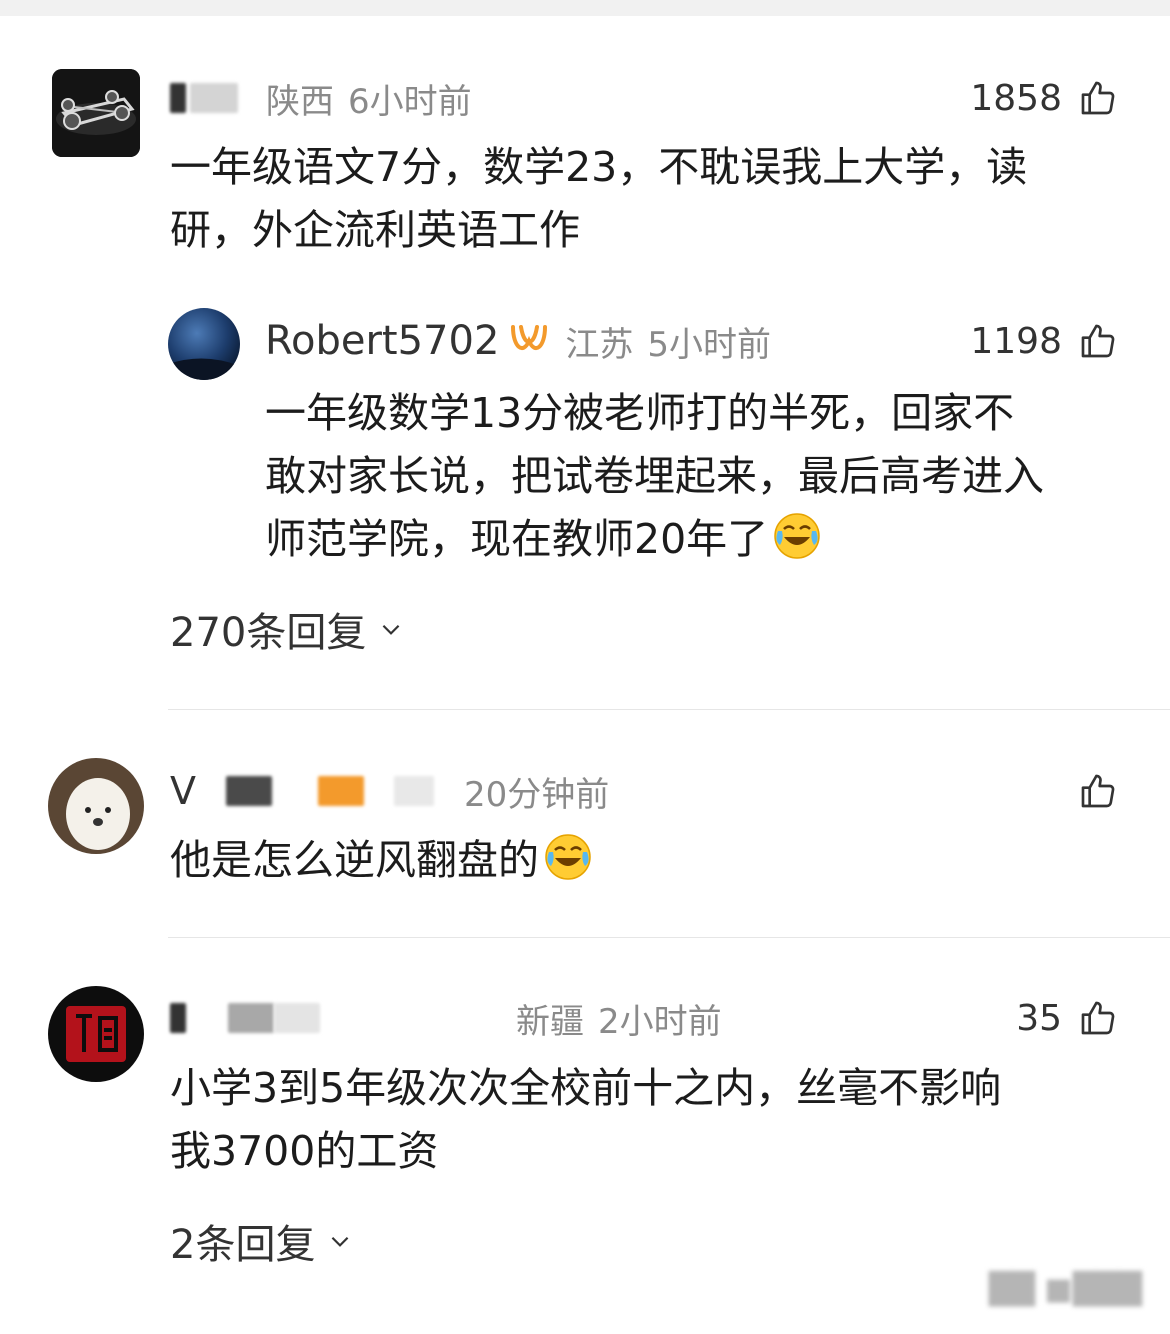 This screenshot has width=1170, height=1334. What do you see at coordinates (585, 8) in the screenshot?
I see `top-strip` at bounding box center [585, 8].